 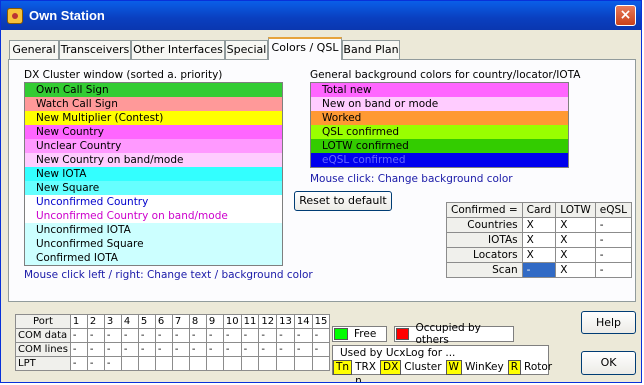 I want to click on dx-cluster-color-item: Unconfirmed Country on band/mode, so click(x=153, y=216).